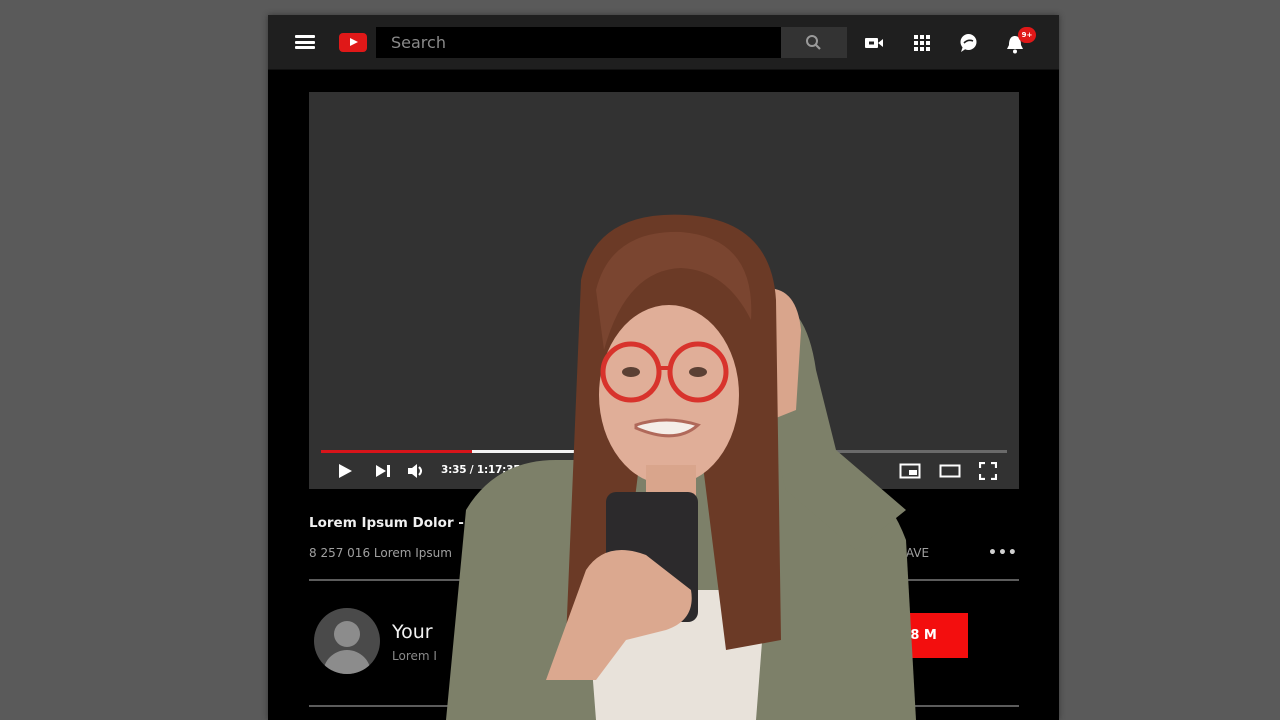  I want to click on top-bar: 9+, so click(663, 42).